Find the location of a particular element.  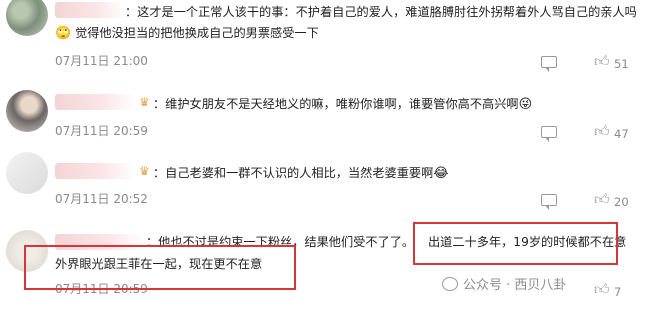

comment-text-line: 觉得他没担当的把他换成自己的男票感受一下 is located at coordinates (197, 33).